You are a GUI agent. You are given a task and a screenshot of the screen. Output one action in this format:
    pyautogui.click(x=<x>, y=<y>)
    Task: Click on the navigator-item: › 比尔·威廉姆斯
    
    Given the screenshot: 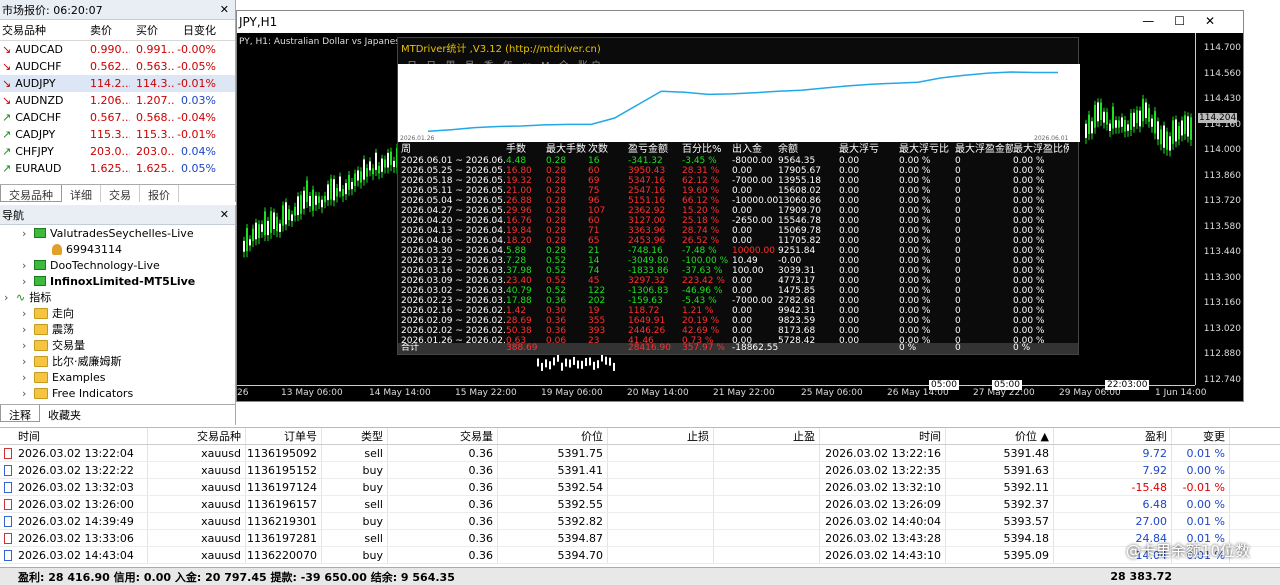 What is the action you would take?
    pyautogui.click(x=117, y=361)
    